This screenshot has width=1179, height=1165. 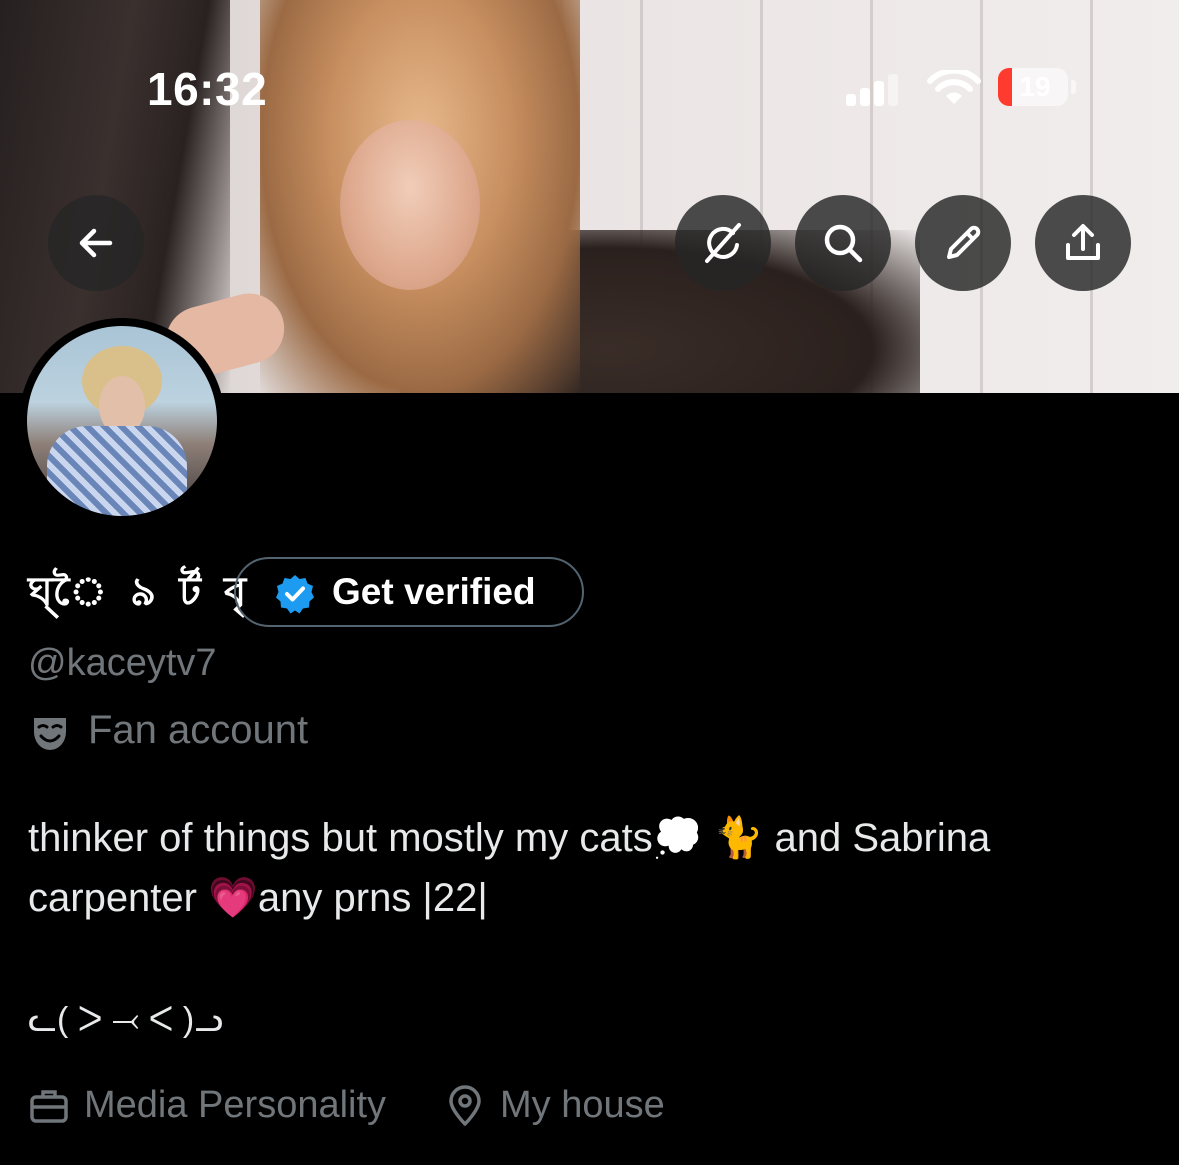 I want to click on profile-meta: Media Personality My house, so click(x=593, y=1105).